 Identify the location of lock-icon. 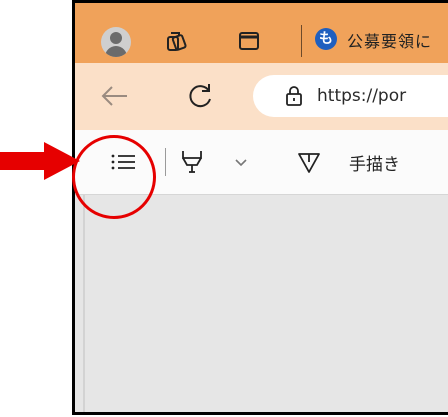
(294, 96).